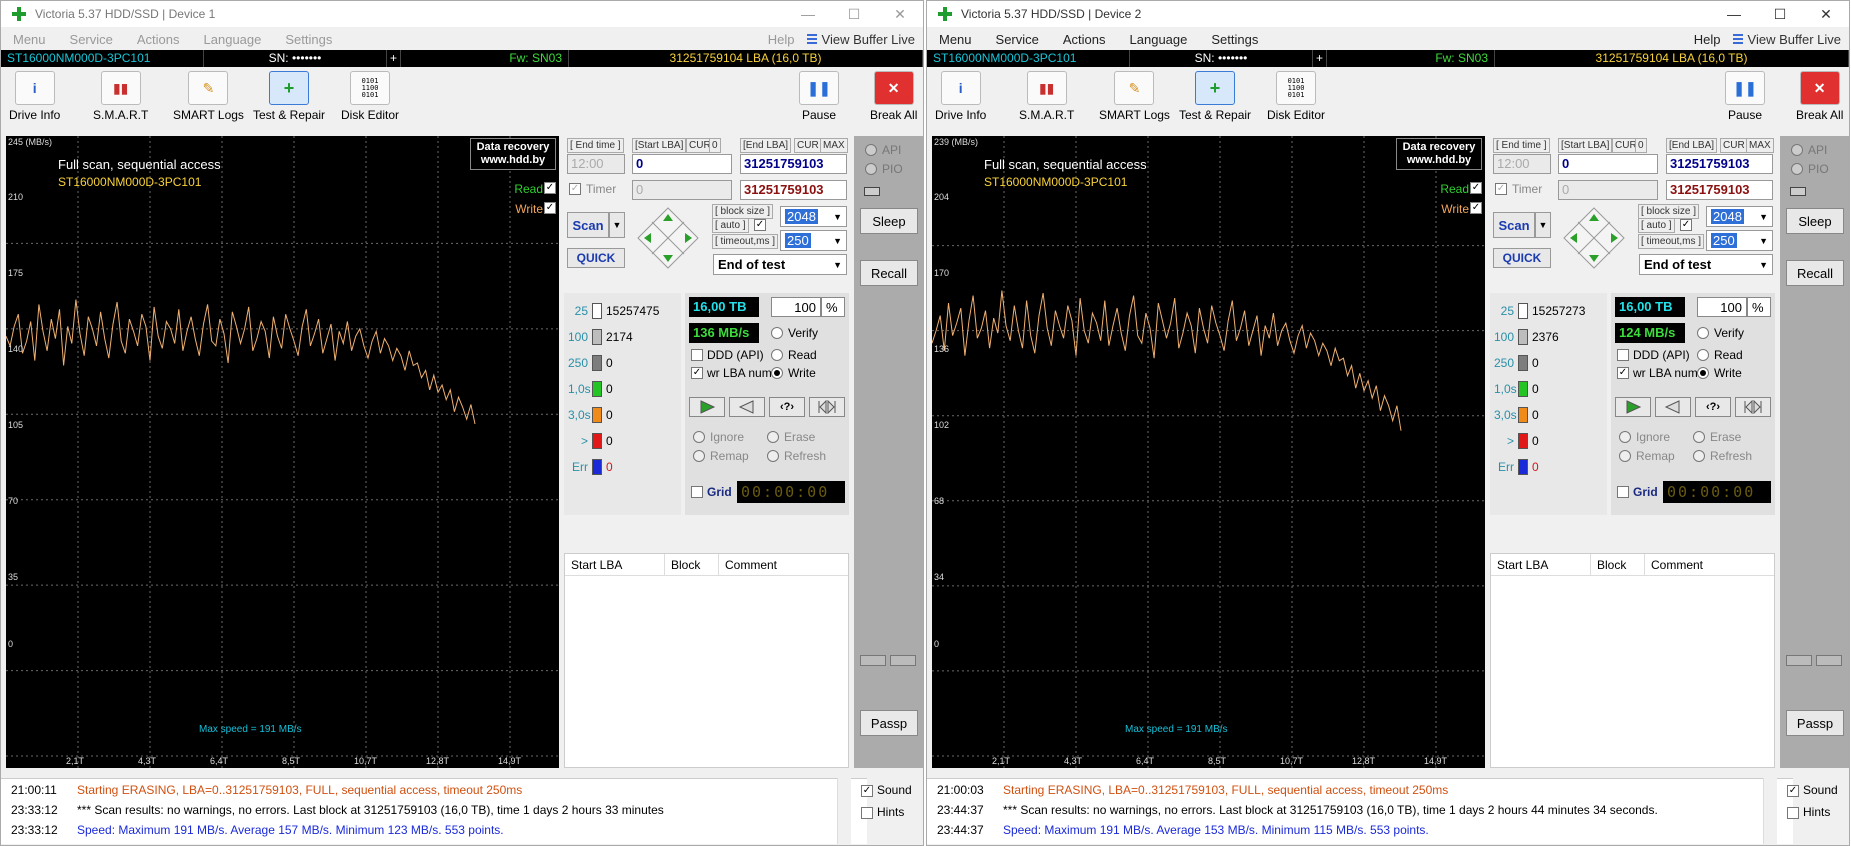 This screenshot has height=846, width=1851. I want to click on sound-checkbox: ✓, so click(867, 790).